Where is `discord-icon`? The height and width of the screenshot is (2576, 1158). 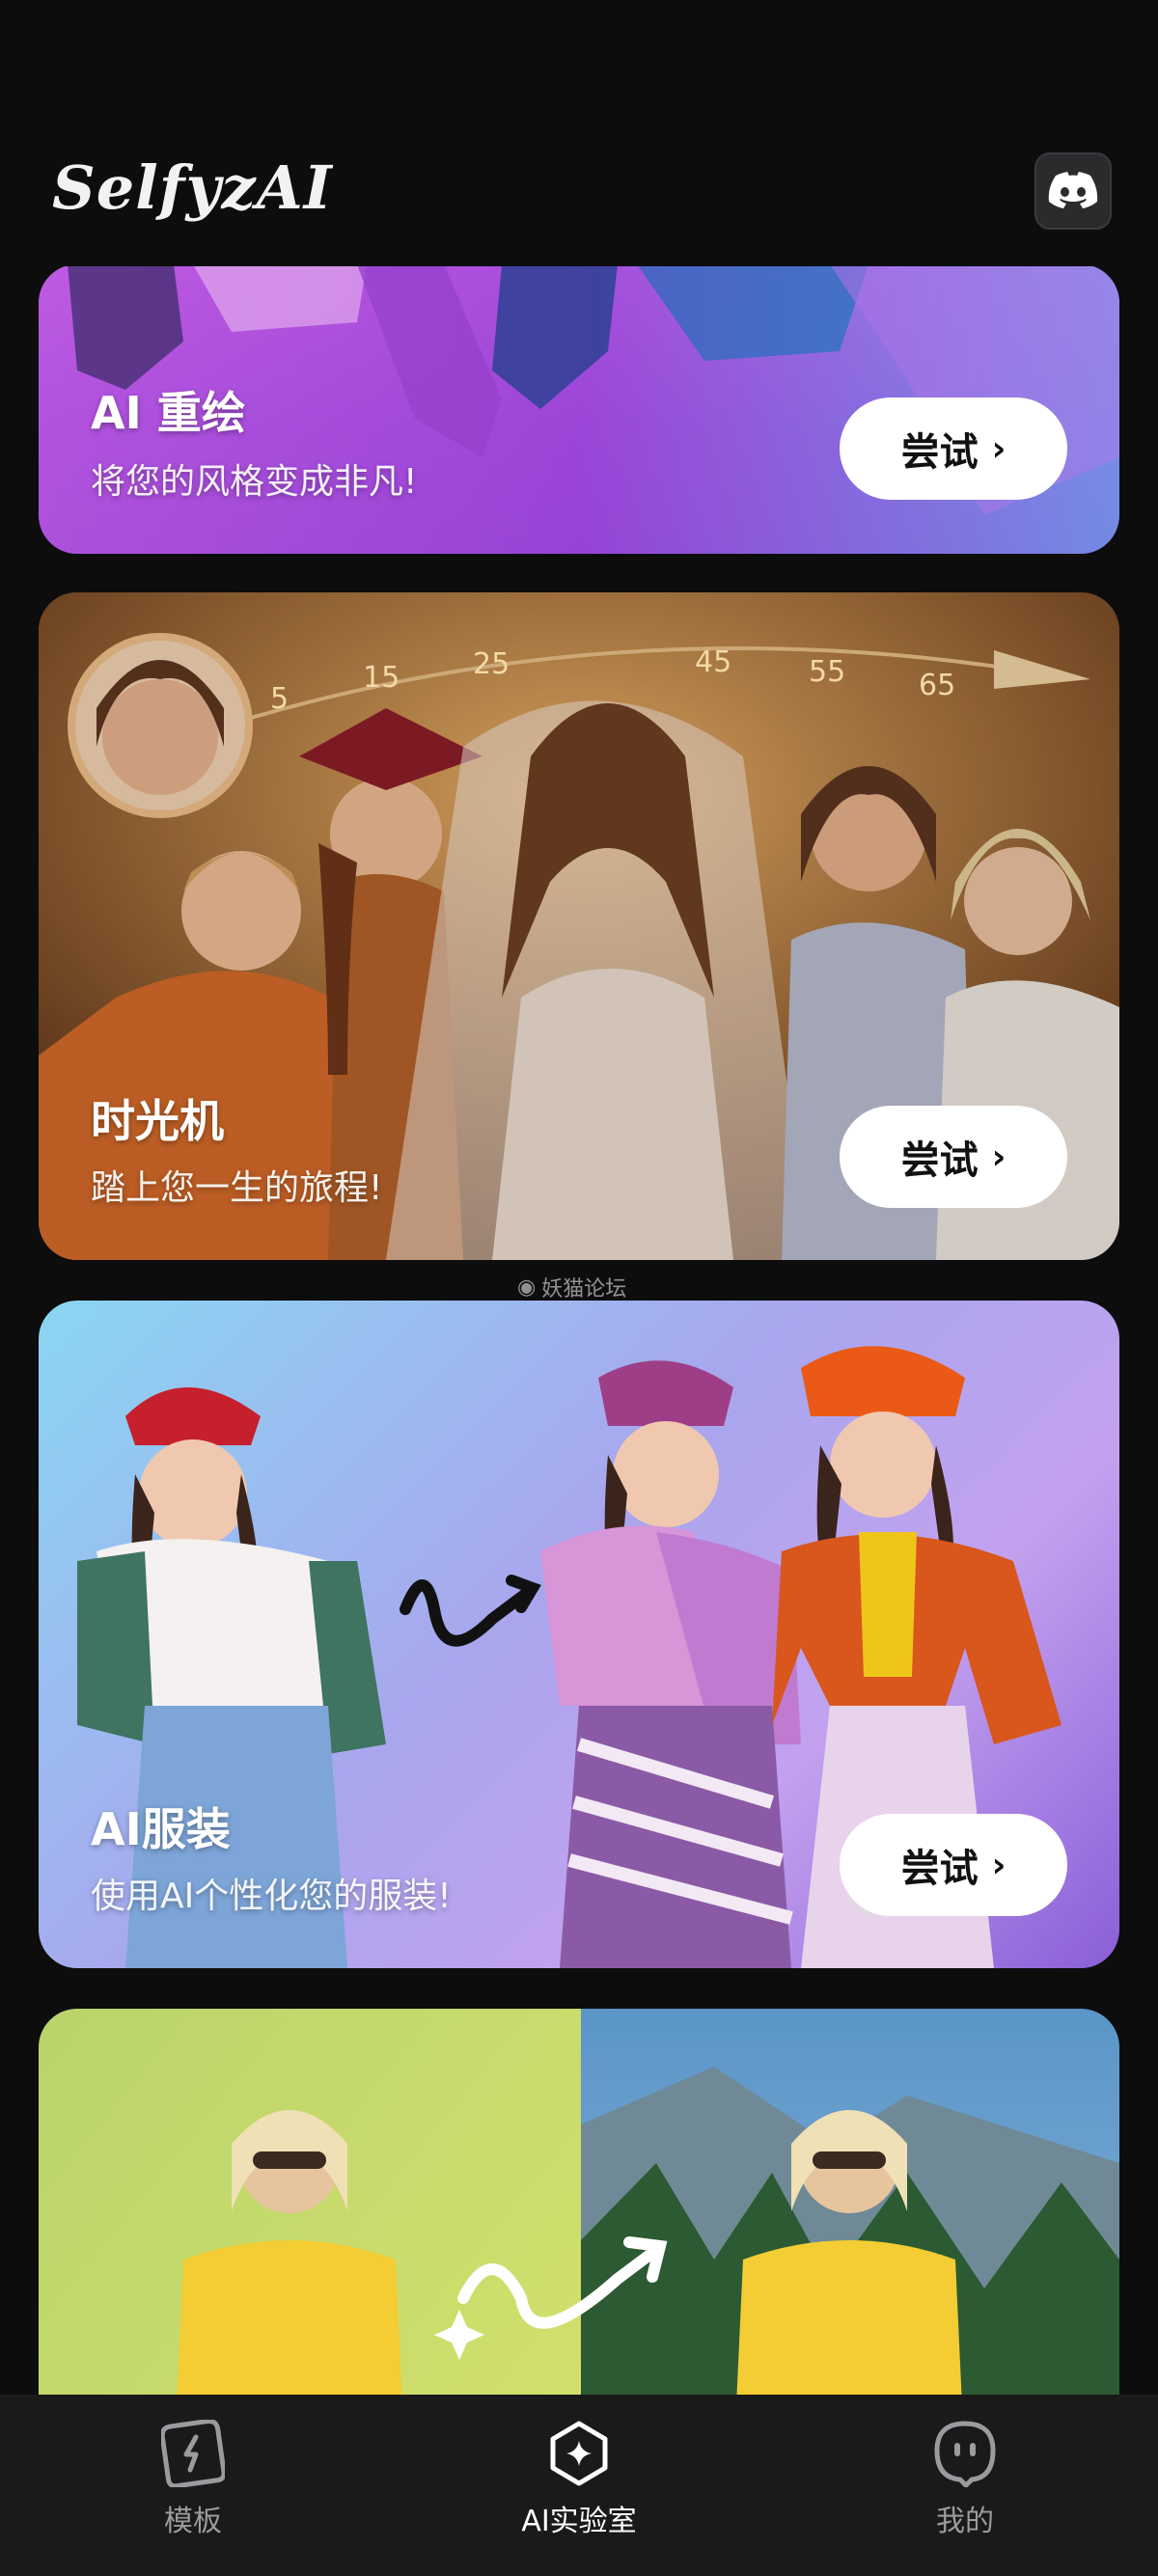 discord-icon is located at coordinates (1073, 190).